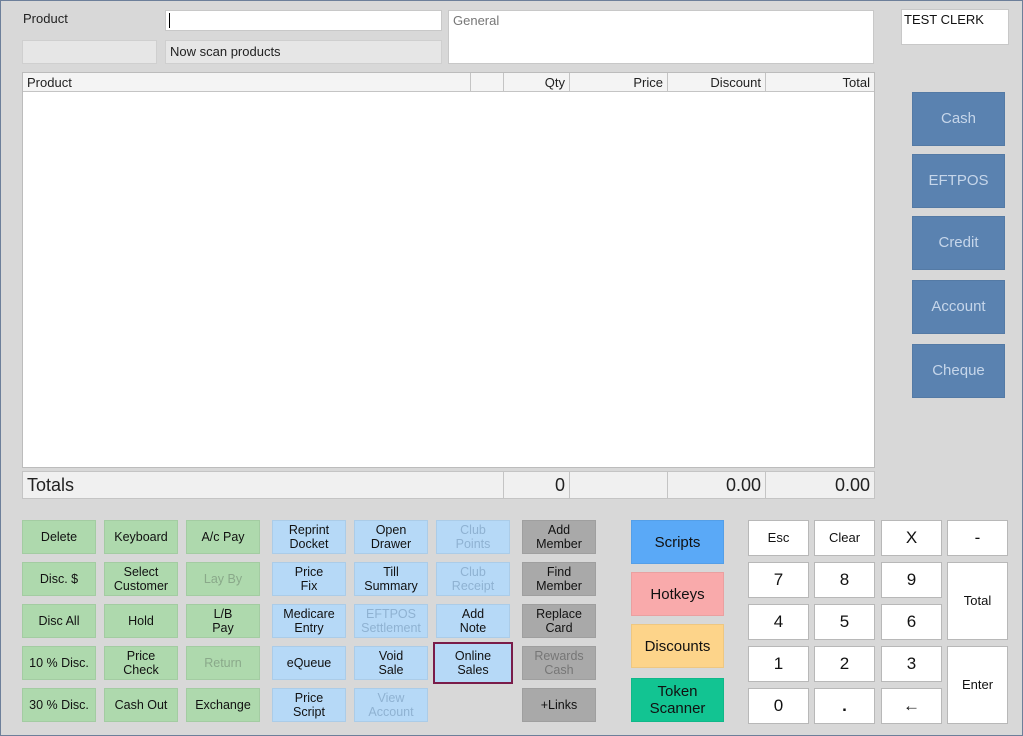 Image resolution: width=1023 pixels, height=736 pixels. I want to click on club-receipt-button: Club Receipt, so click(473, 579).